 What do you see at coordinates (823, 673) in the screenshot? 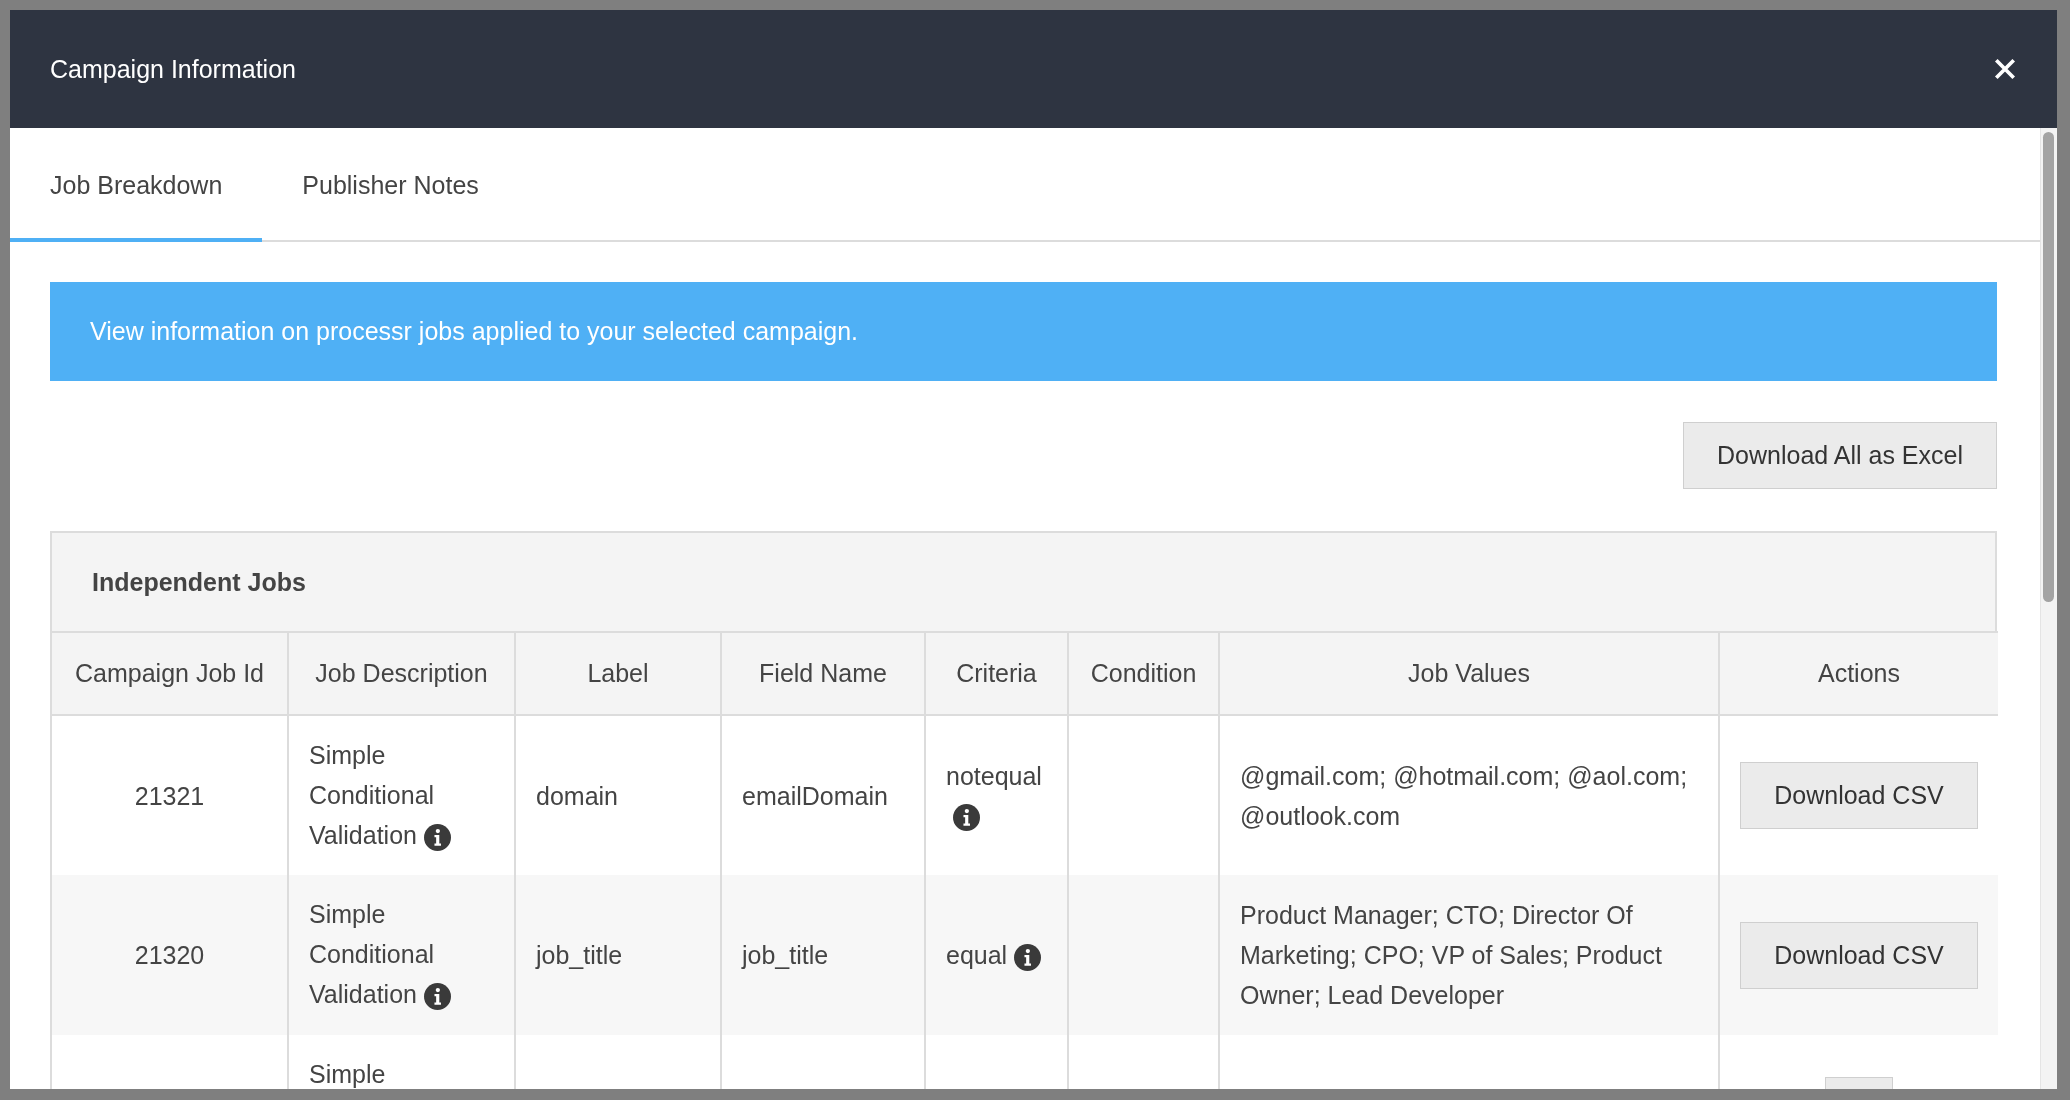
I see `column-header: Field Name` at bounding box center [823, 673].